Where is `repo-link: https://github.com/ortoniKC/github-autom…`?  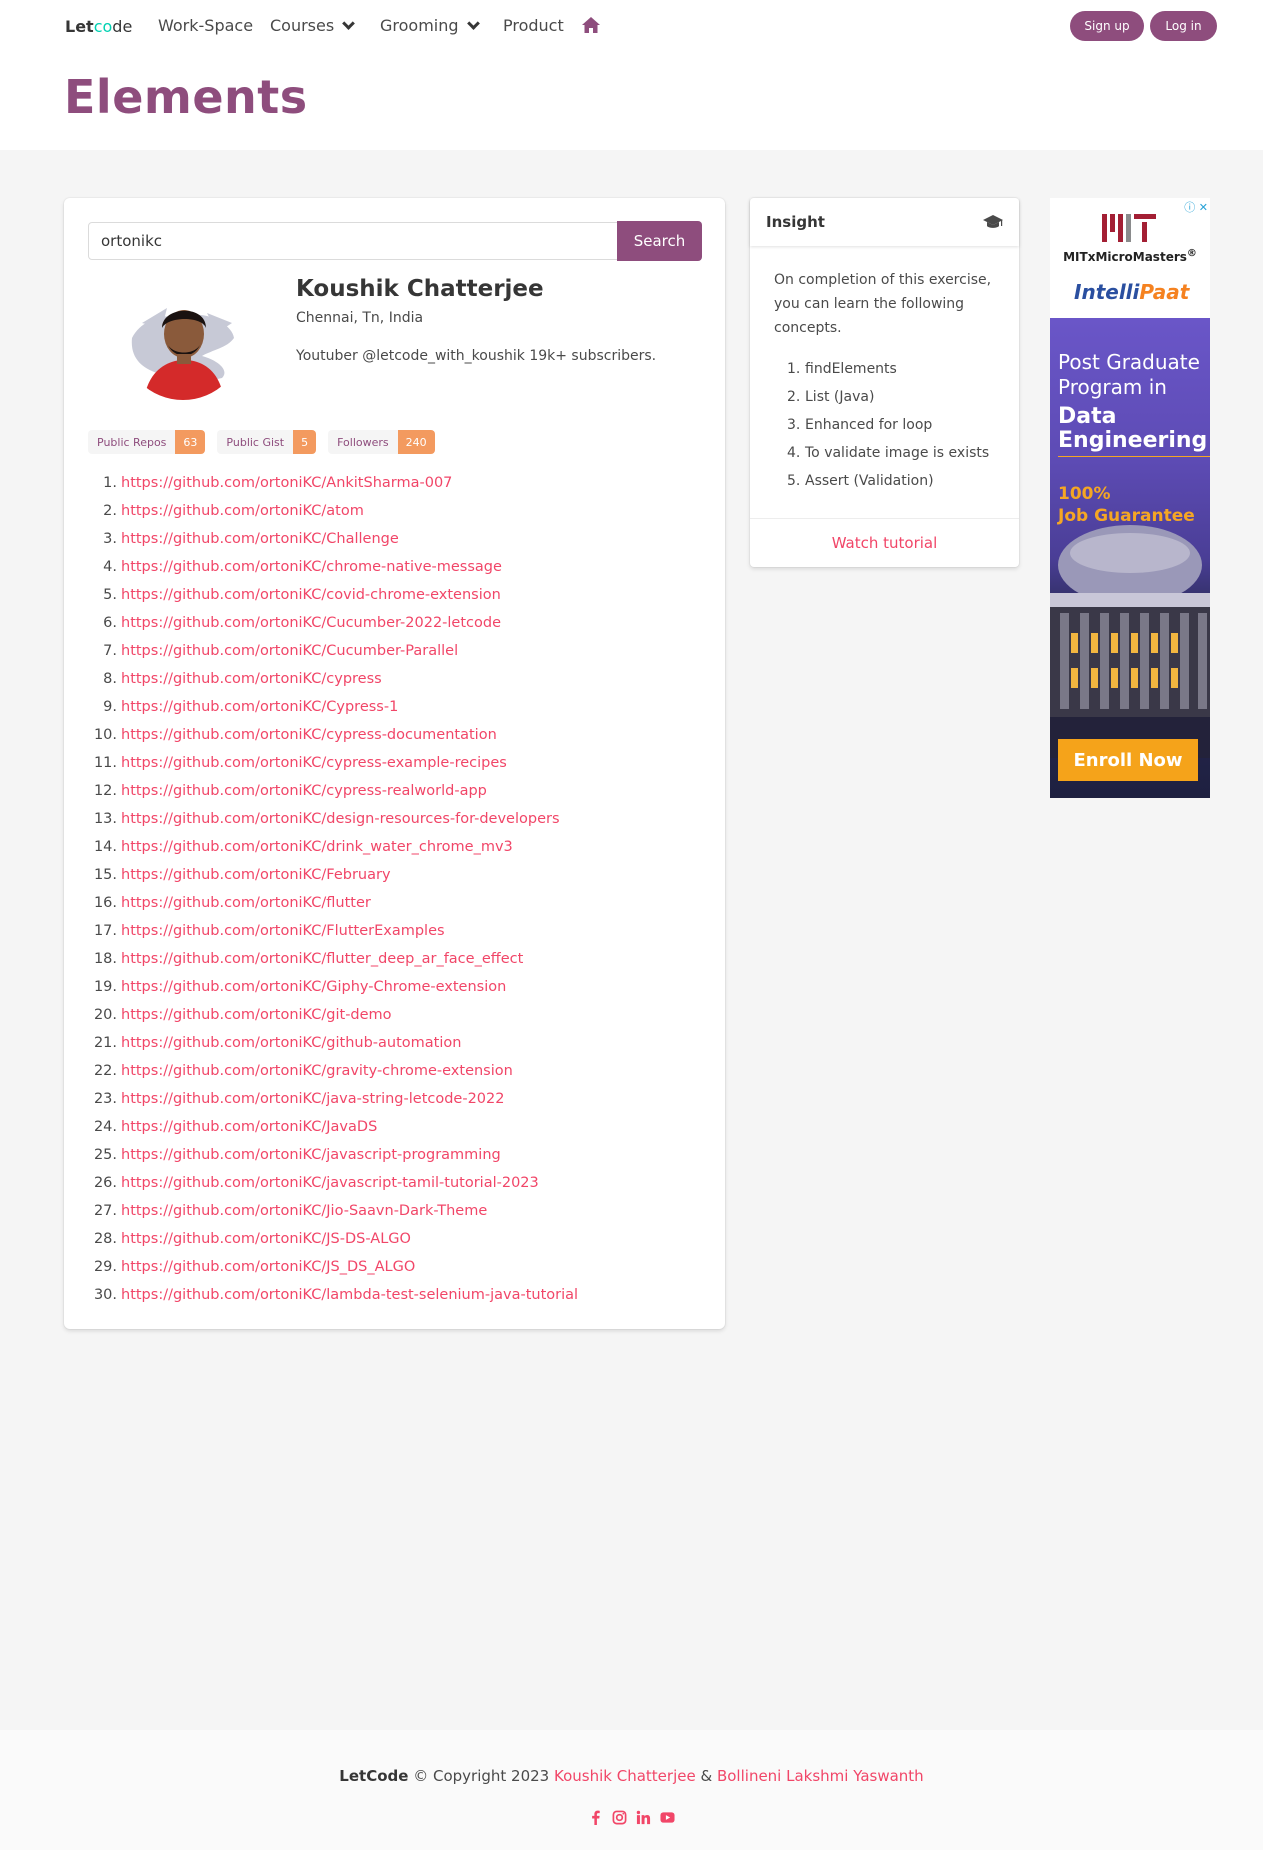 repo-link: https://github.com/ortoniKC/github-autom… is located at coordinates (291, 1043).